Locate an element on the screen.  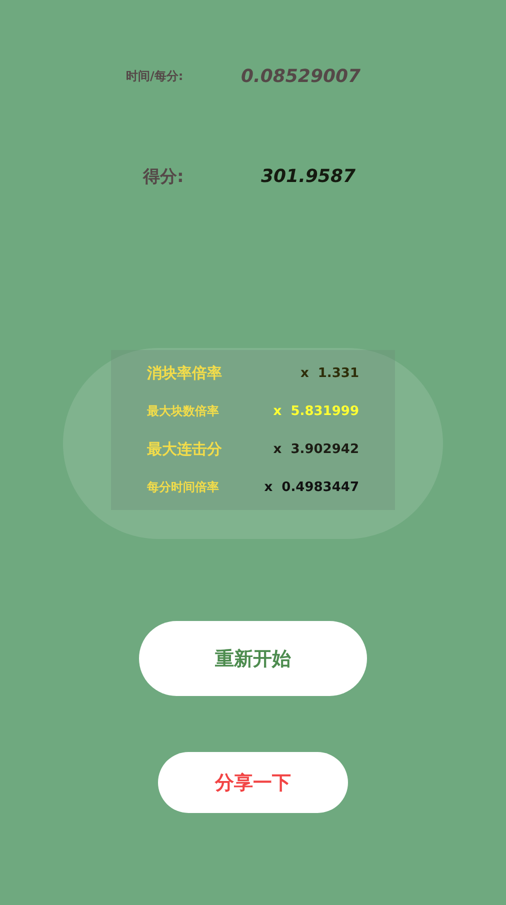
stat-label: 时间/每分: is located at coordinates (155, 76).